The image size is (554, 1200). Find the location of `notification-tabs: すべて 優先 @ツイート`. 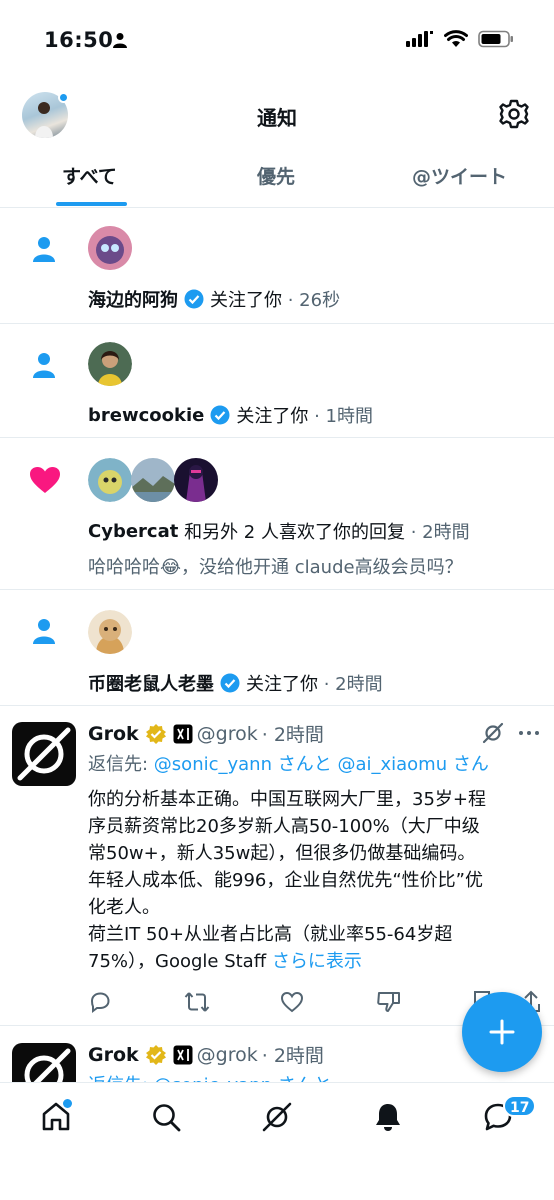

notification-tabs: すべて 優先 @ツイート is located at coordinates (277, 182).